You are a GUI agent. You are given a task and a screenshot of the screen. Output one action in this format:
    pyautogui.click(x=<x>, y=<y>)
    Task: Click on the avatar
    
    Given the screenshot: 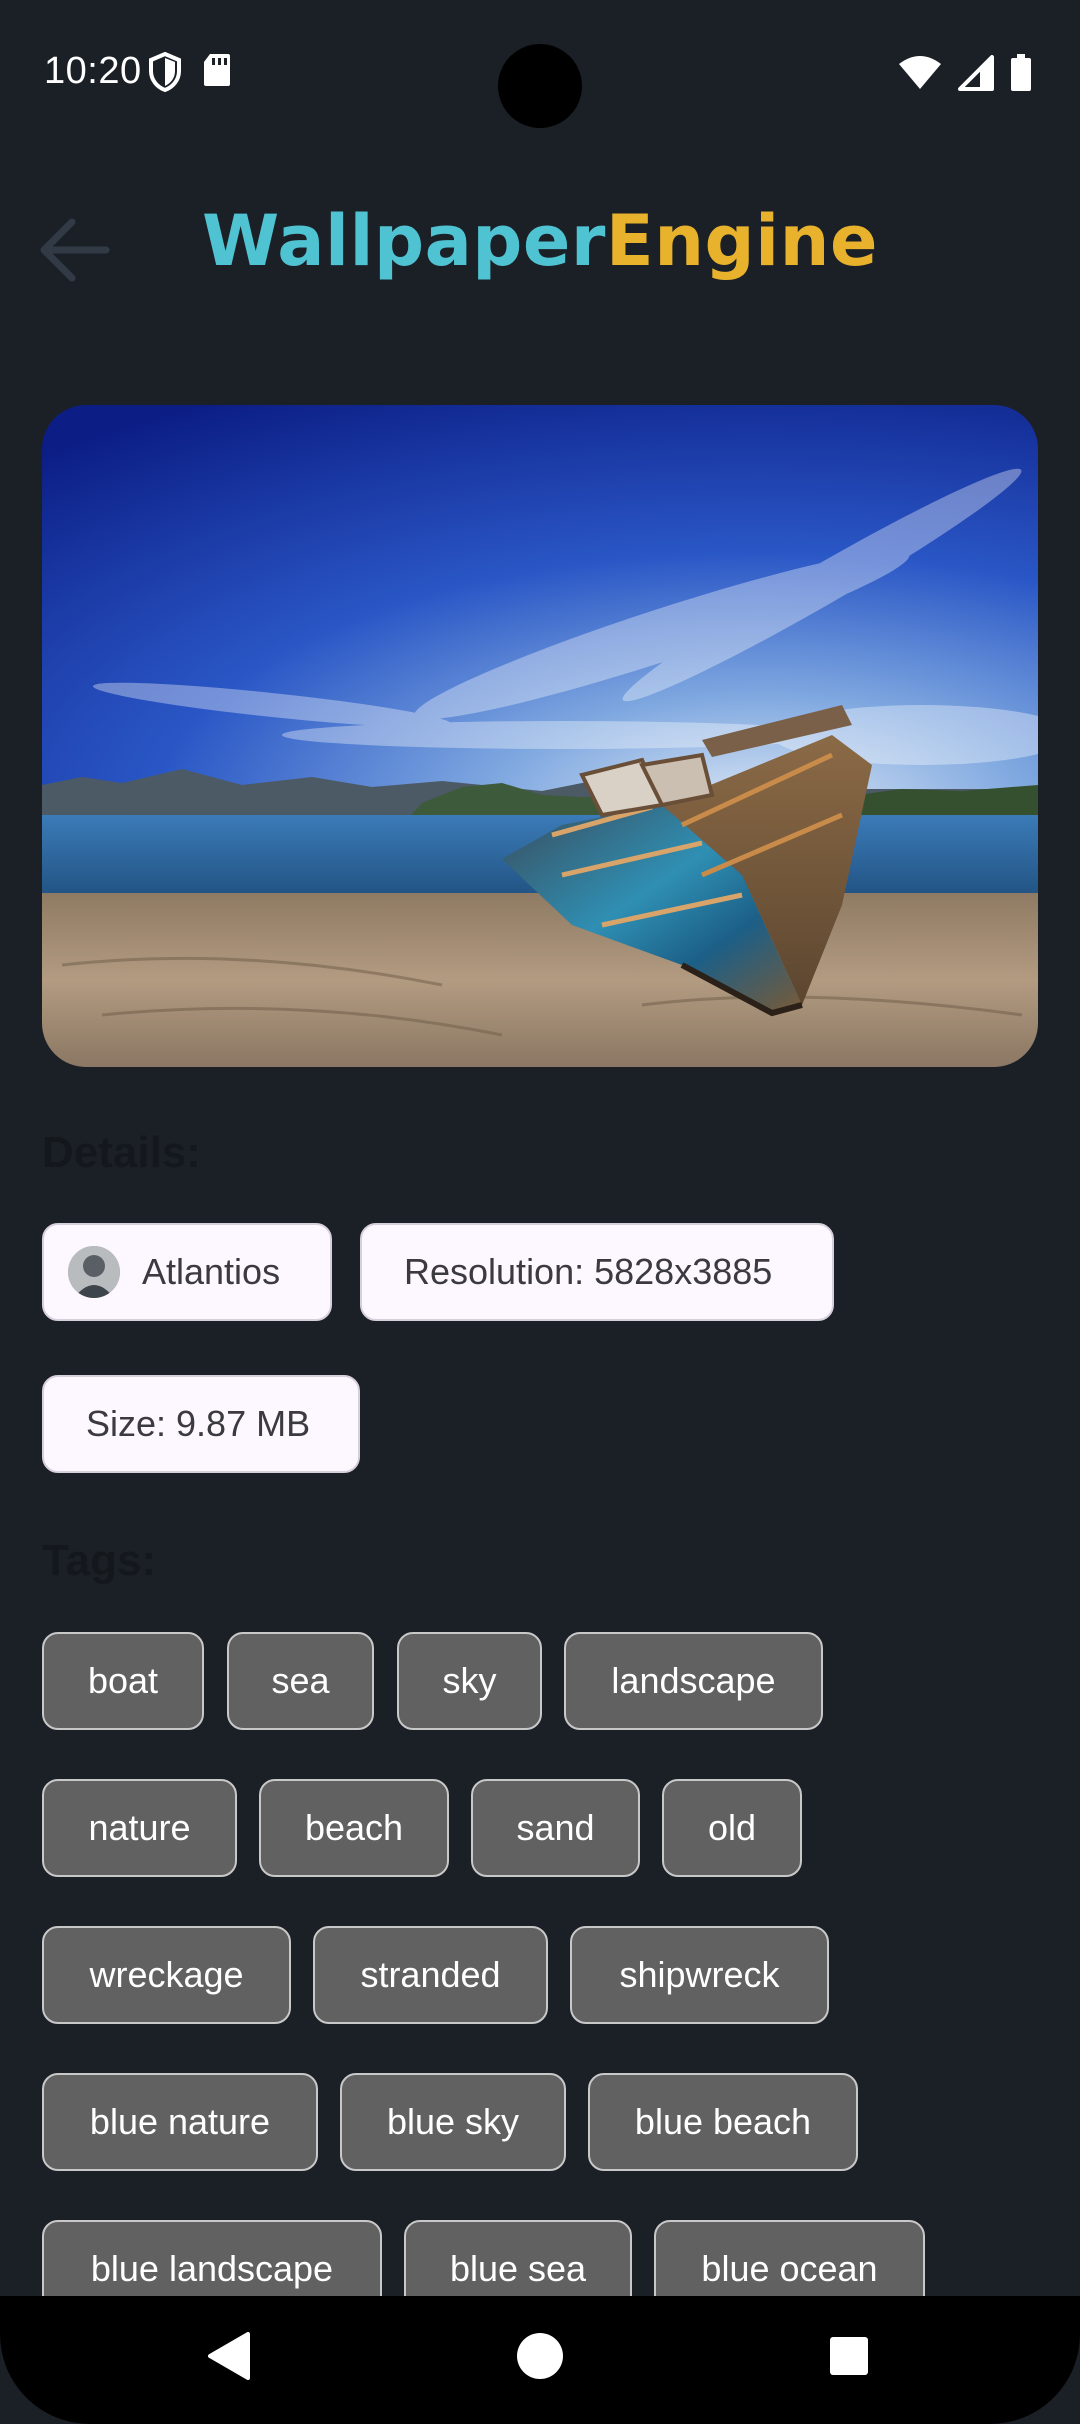 What is the action you would take?
    pyautogui.click(x=94, y=1272)
    